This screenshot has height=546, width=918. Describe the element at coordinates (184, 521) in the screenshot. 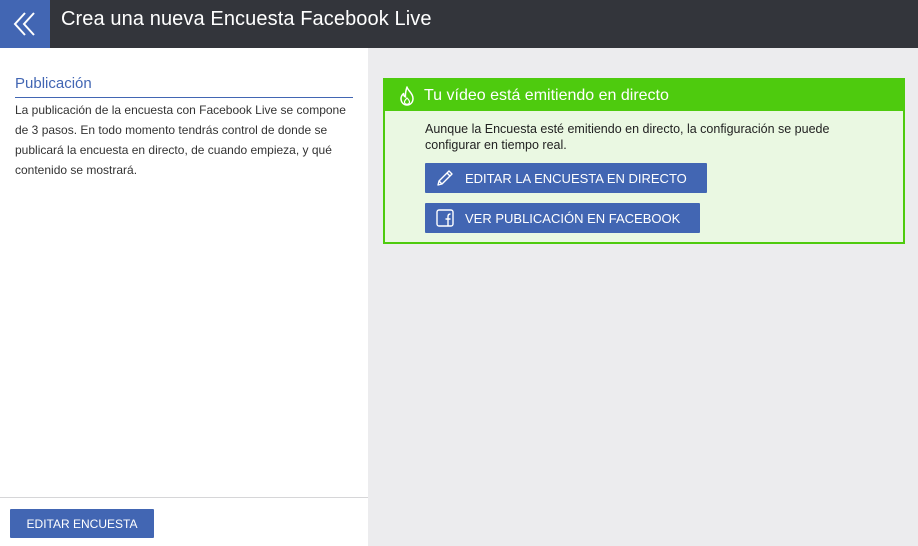

I see `sidebar-footer: EDITAR ENCUESTA` at that location.